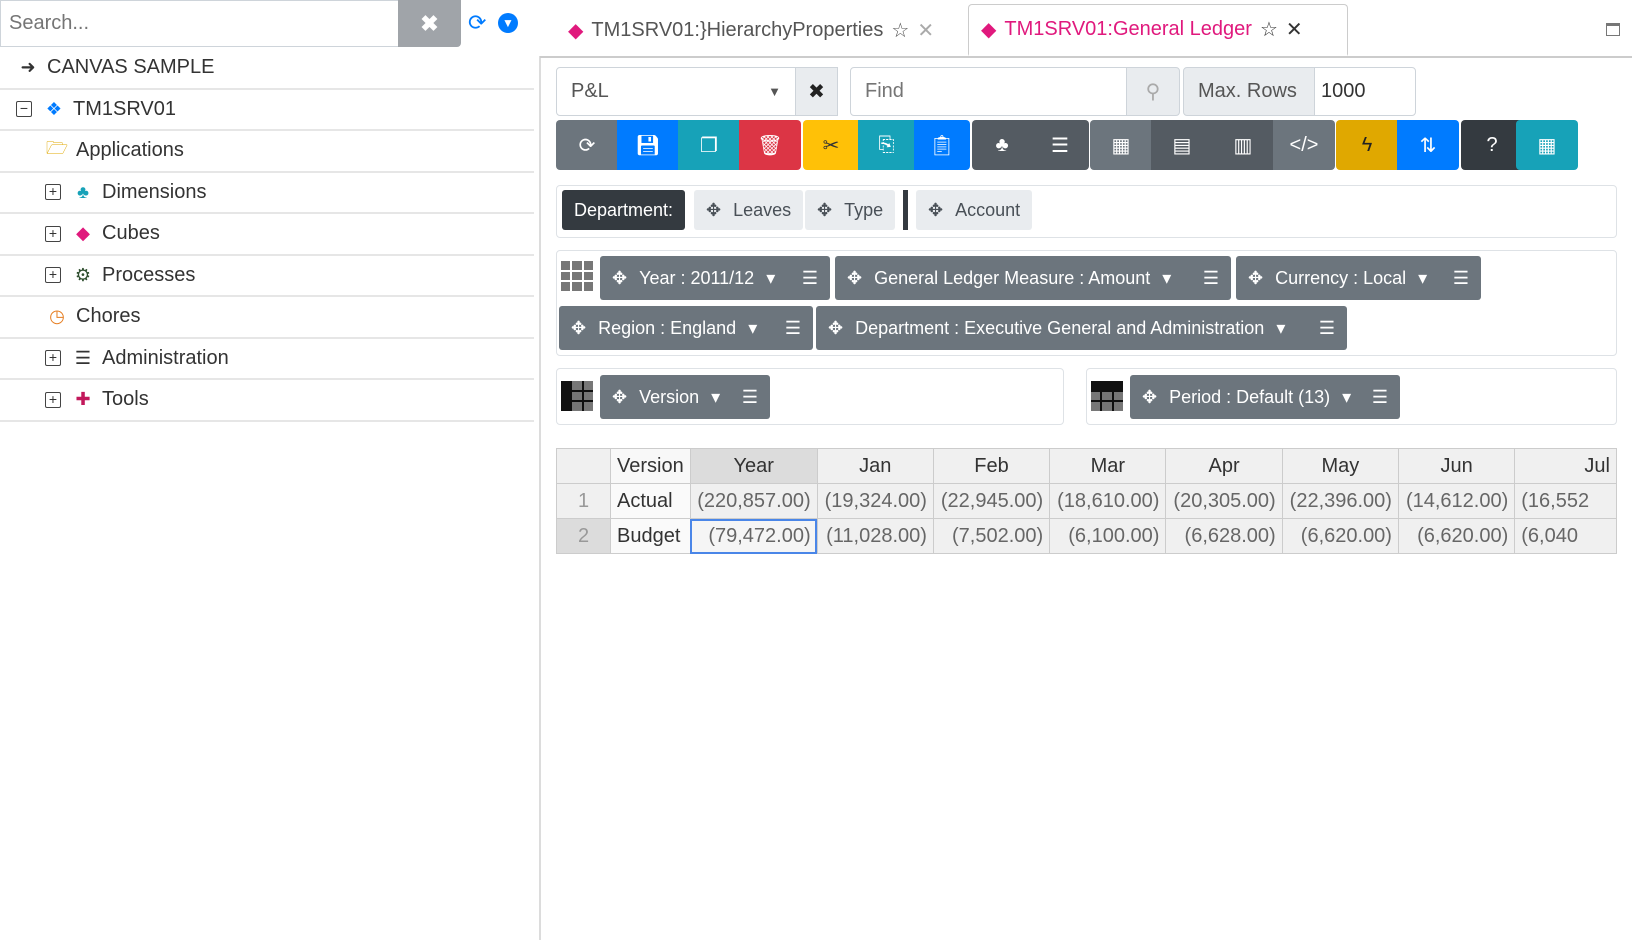  Describe the element at coordinates (267, 69) in the screenshot. I see `tree-item-canvas-sample: ➜ CANVAS SAMPLE` at that location.